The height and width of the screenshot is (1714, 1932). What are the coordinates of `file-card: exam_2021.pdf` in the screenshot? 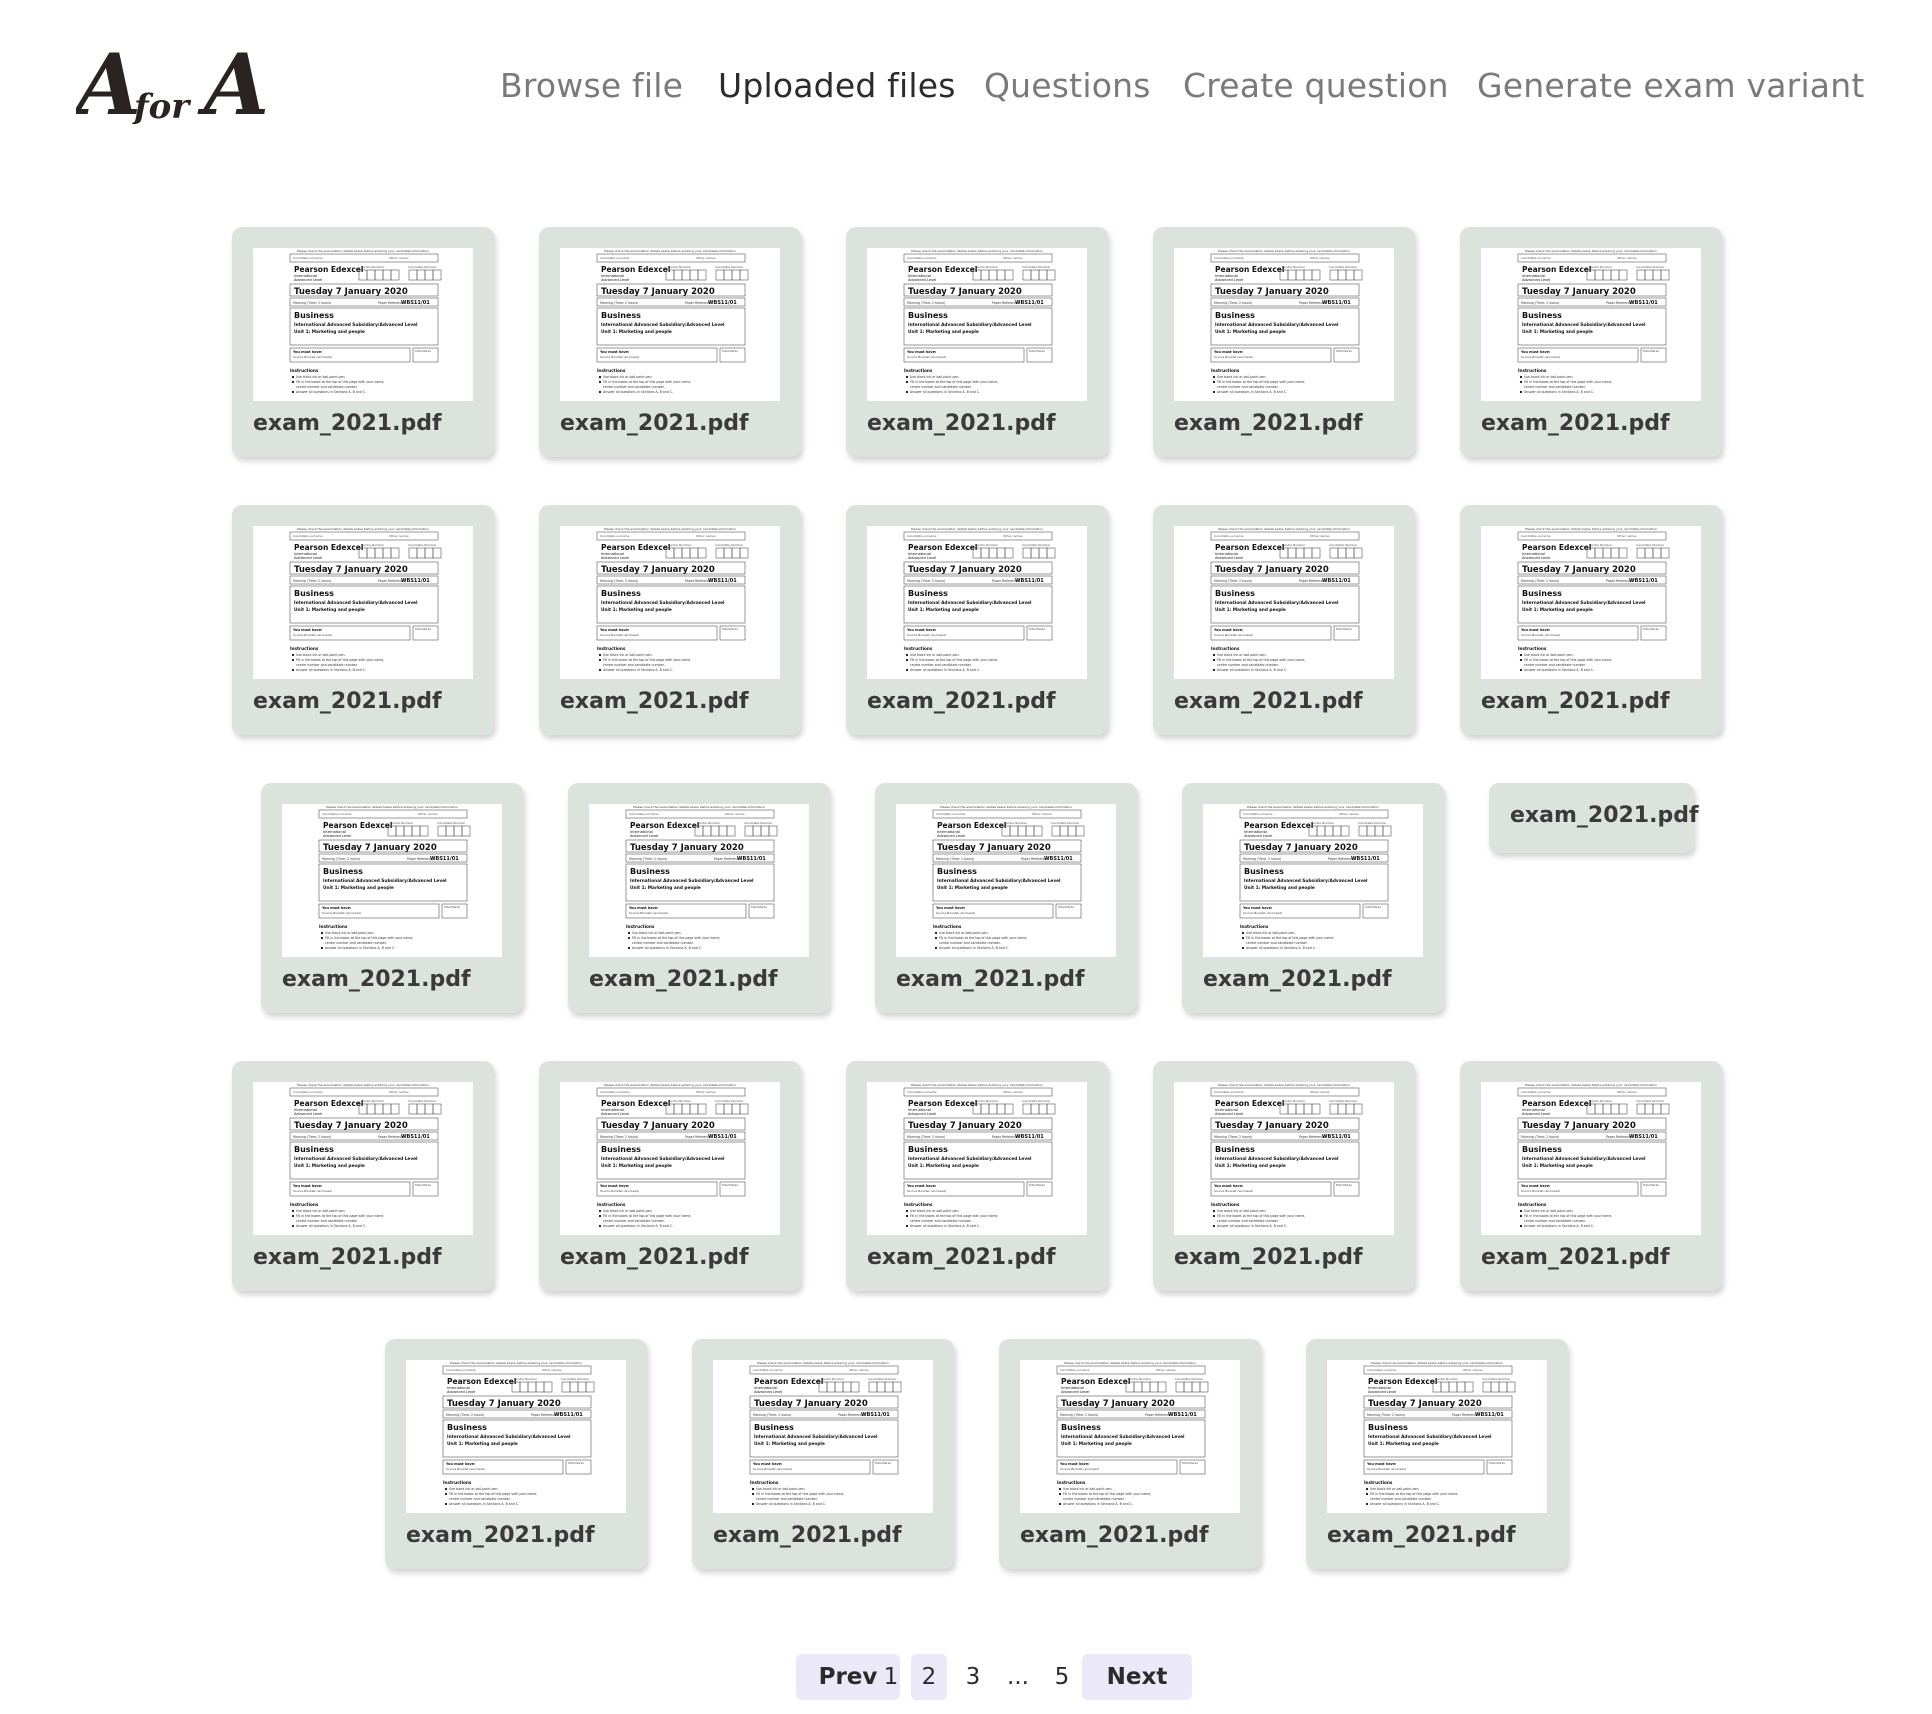 It's located at (1594, 818).